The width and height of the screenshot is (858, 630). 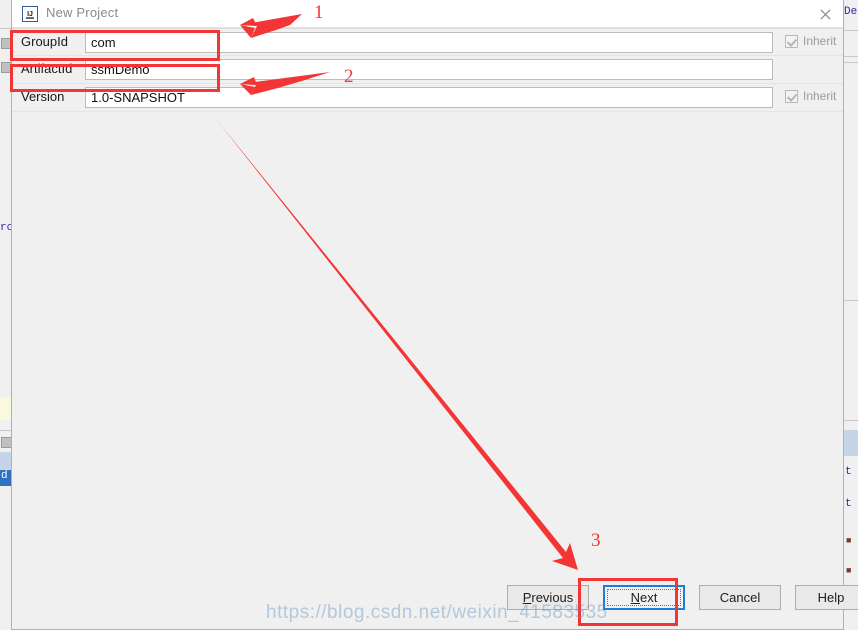 I want to click on groupid-label: GroupId, so click(x=44, y=41).